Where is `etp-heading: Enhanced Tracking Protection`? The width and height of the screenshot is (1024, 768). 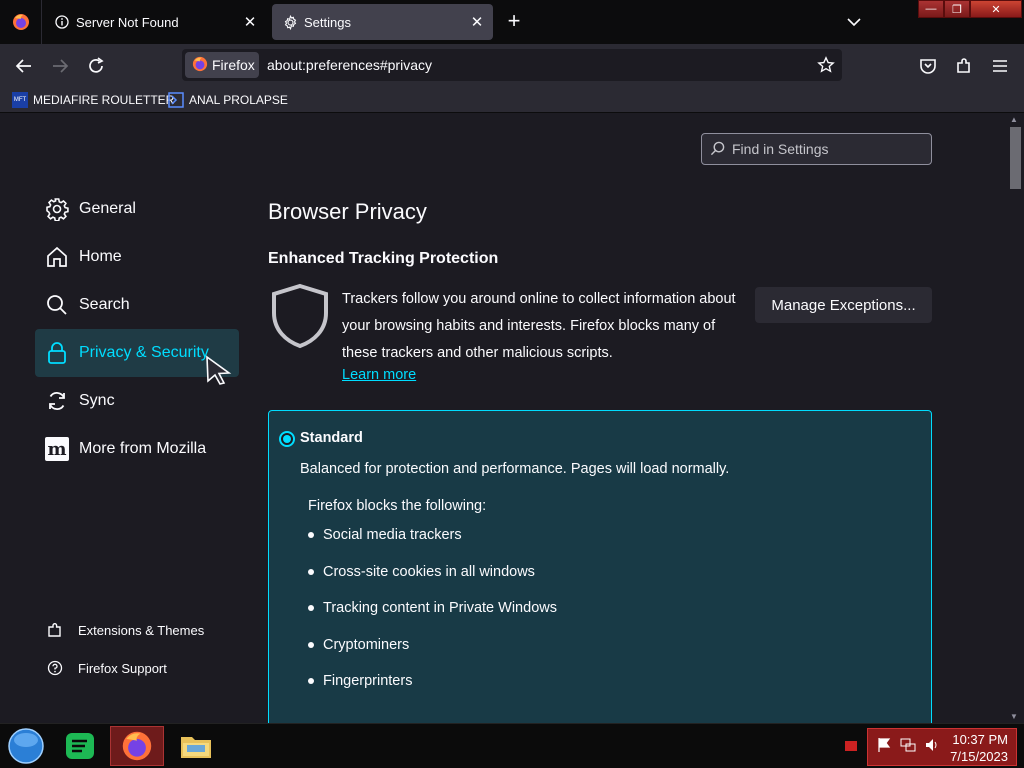 etp-heading: Enhanced Tracking Protection is located at coordinates (383, 258).